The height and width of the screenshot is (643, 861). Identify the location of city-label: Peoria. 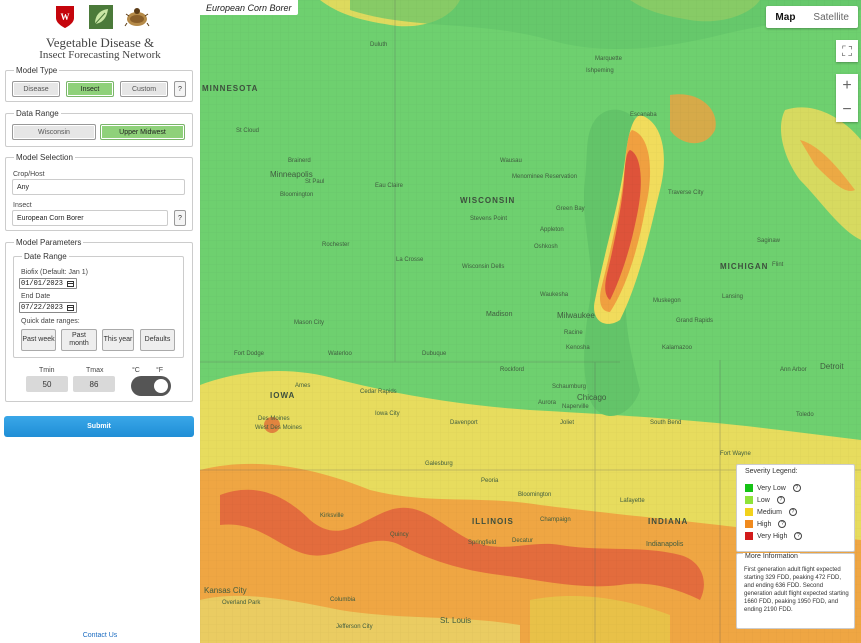
(490, 481).